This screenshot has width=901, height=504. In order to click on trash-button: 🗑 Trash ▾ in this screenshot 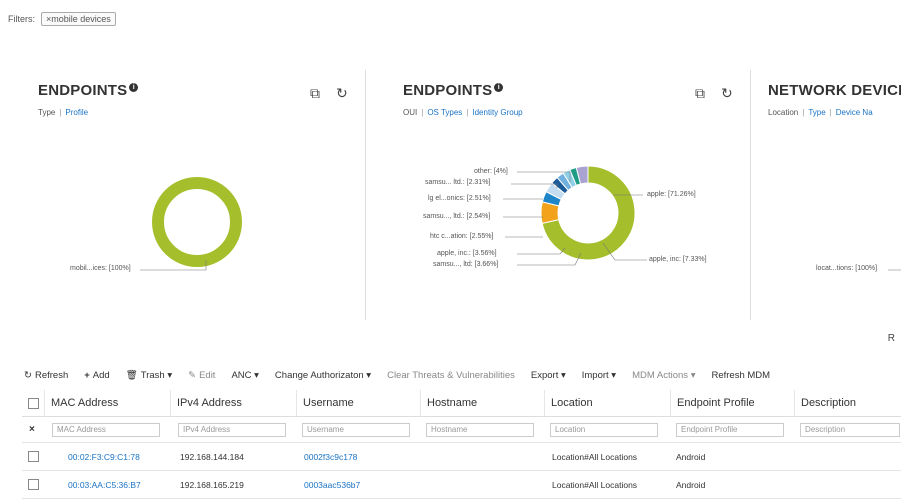, I will do `click(149, 375)`.